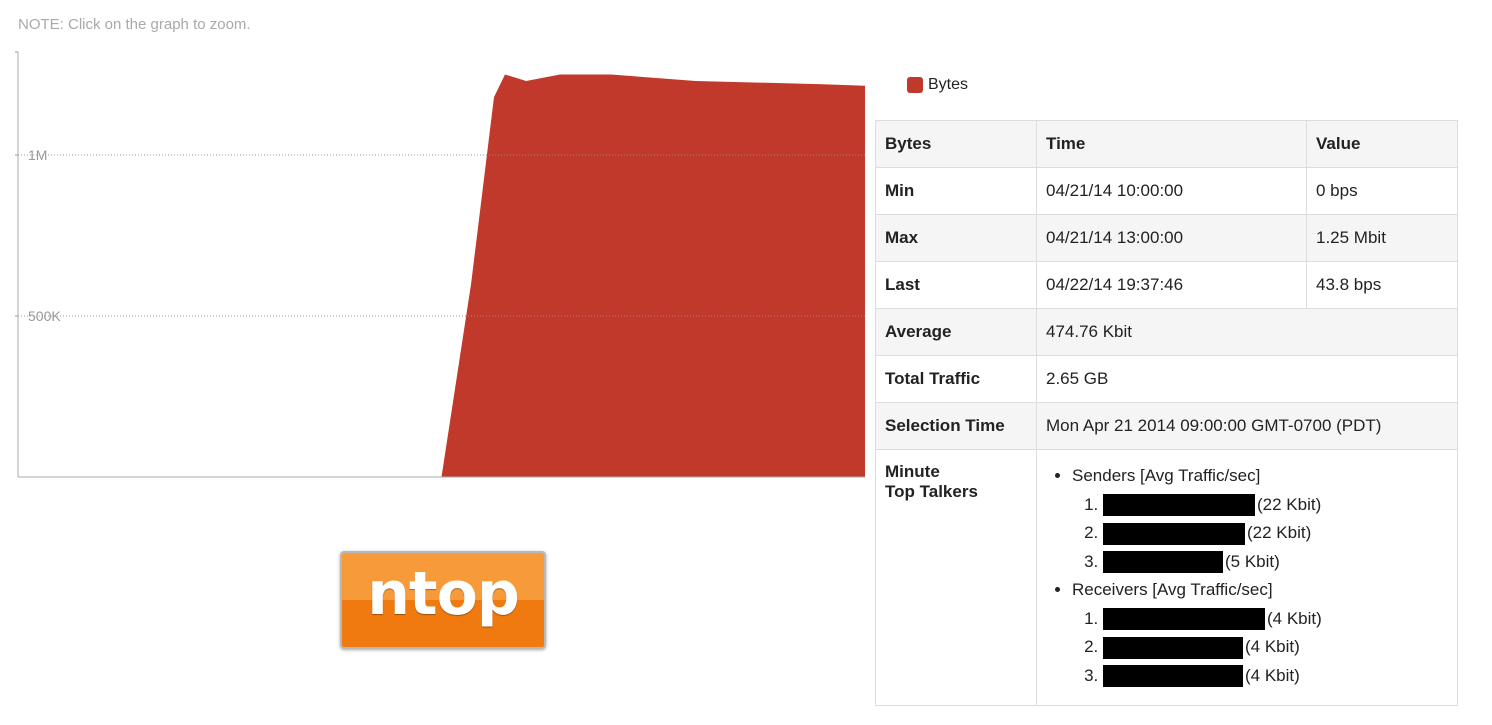 The image size is (1492, 725). What do you see at coordinates (1247, 332) in the screenshot?
I see `row-value: 474.76 Kbit` at bounding box center [1247, 332].